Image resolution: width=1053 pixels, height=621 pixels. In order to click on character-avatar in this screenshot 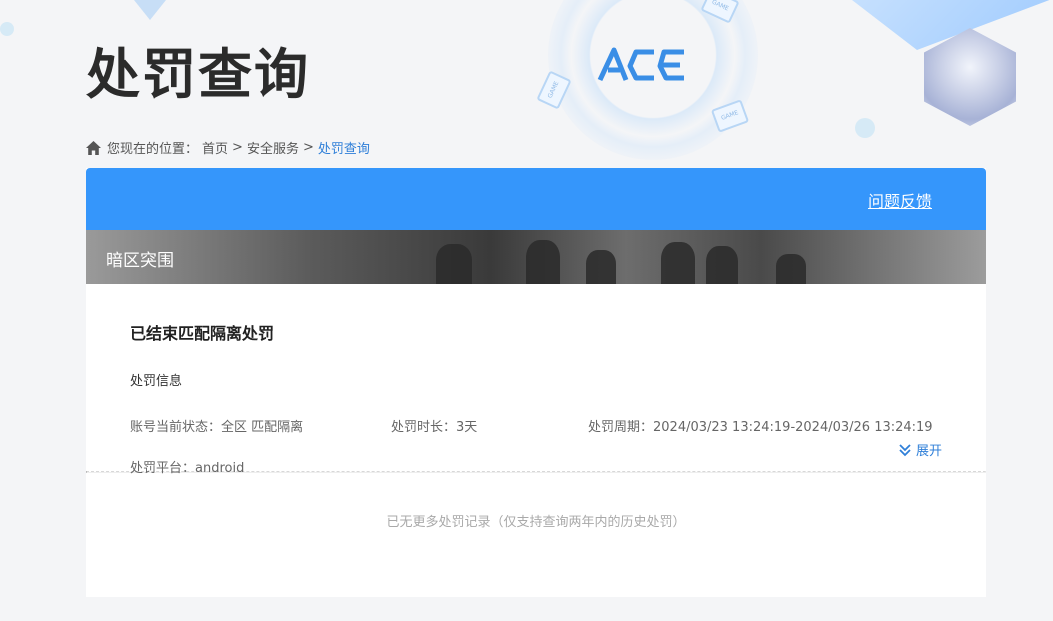, I will do `click(970, 77)`.